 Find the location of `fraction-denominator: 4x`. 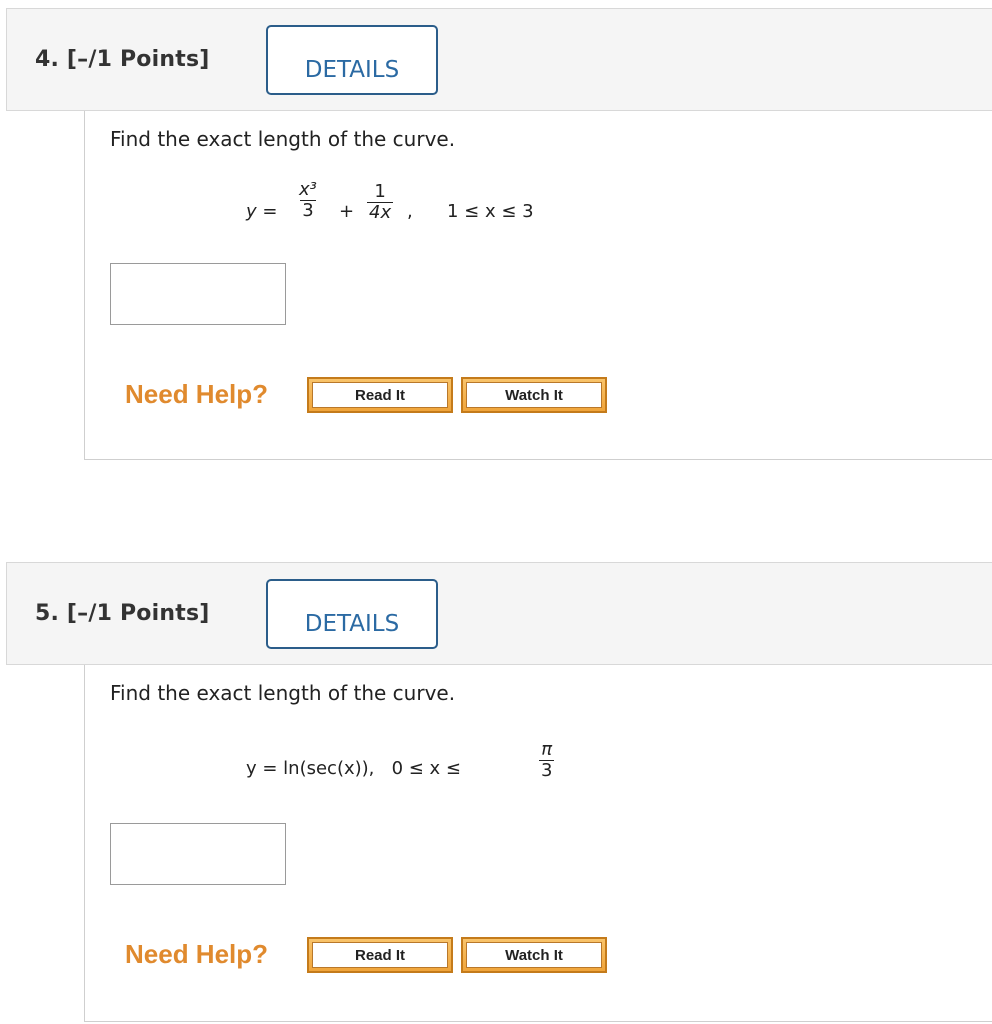

fraction-denominator: 4x is located at coordinates (380, 212).